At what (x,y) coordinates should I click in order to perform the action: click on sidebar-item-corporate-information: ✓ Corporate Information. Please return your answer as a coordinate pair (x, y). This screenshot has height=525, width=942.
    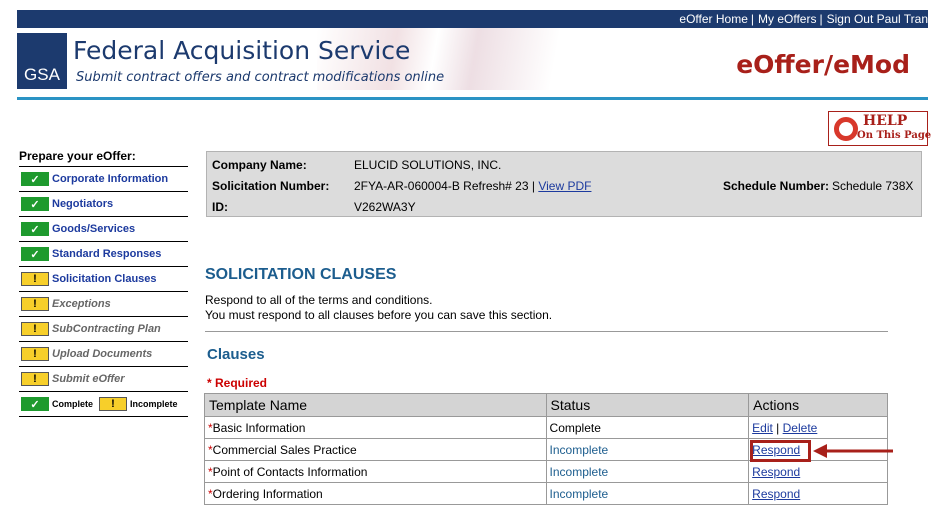
    Looking at the image, I should click on (103, 179).